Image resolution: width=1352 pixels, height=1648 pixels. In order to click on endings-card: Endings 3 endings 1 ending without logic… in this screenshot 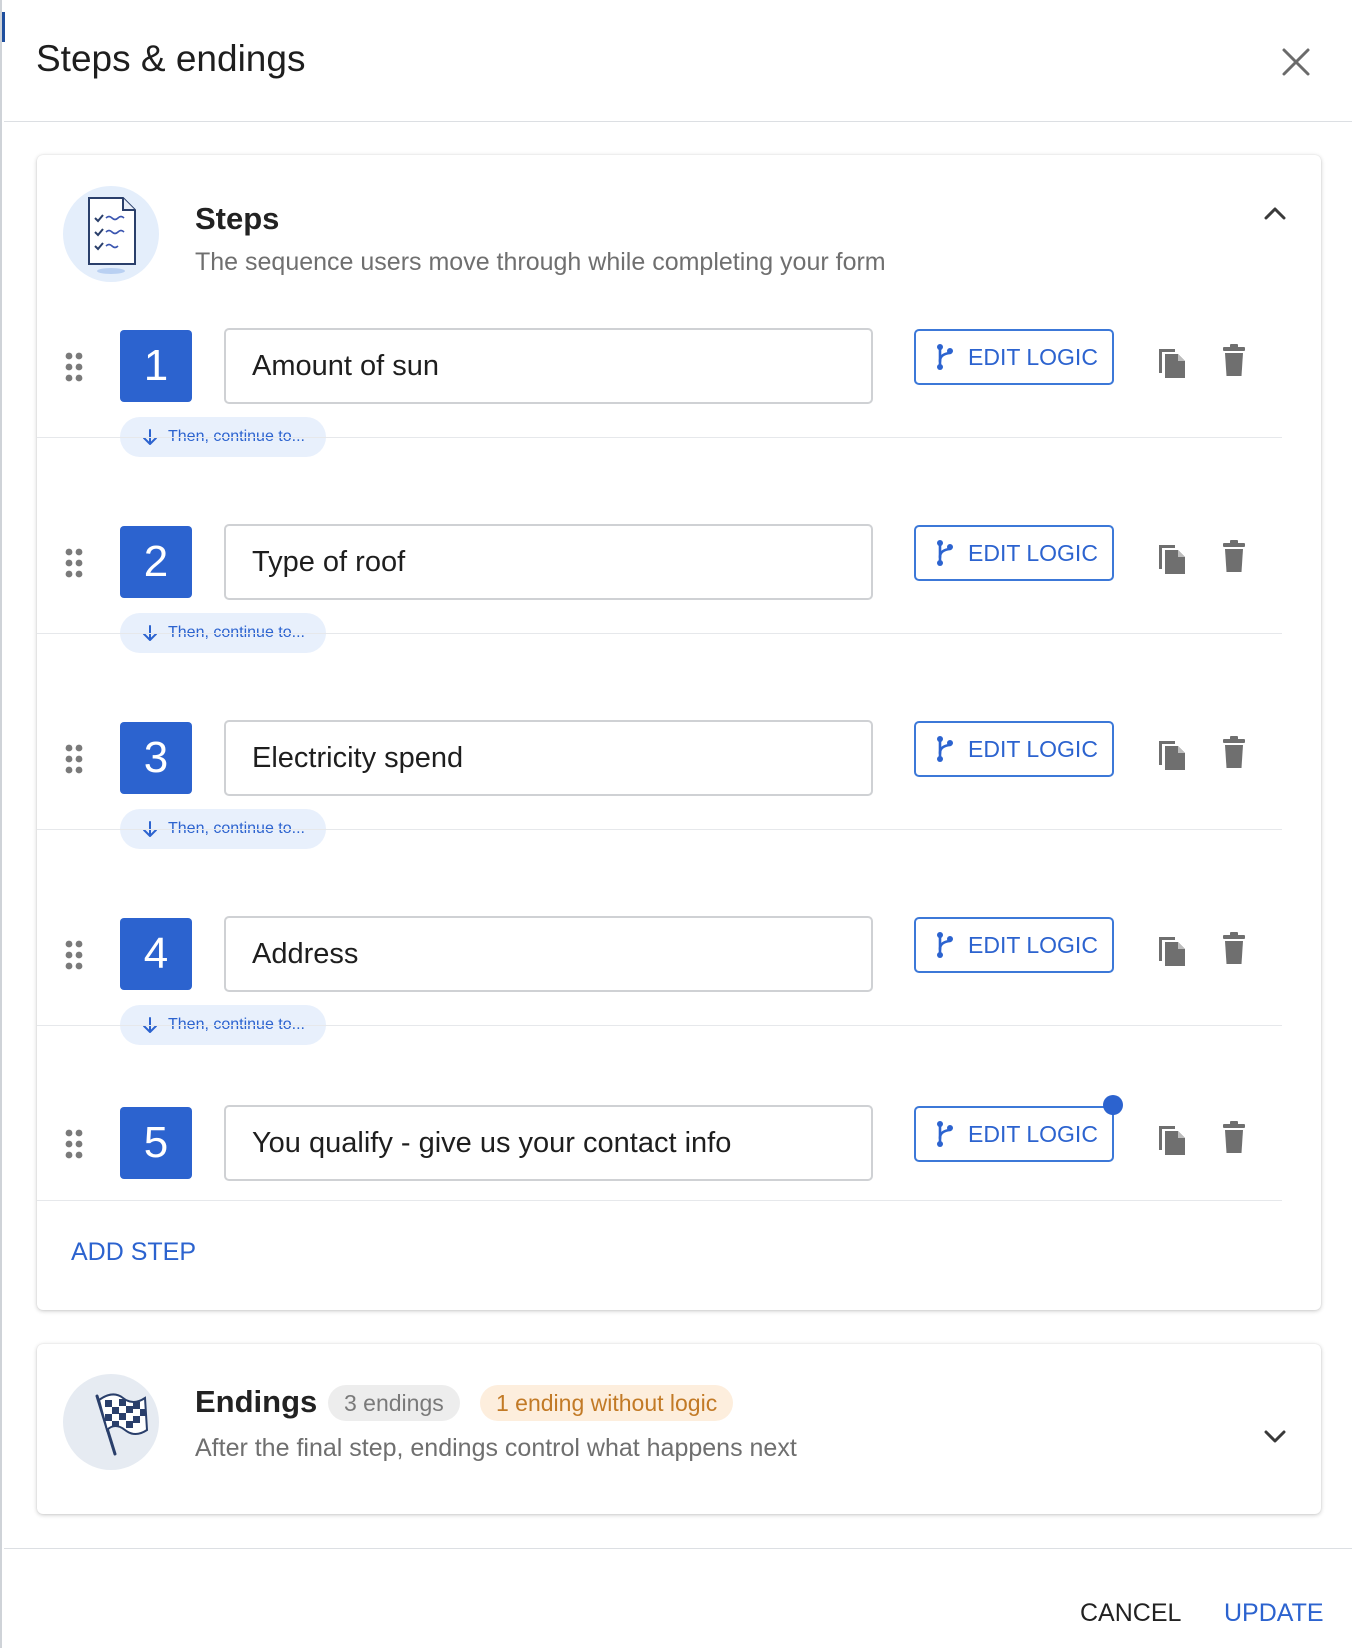, I will do `click(679, 1429)`.